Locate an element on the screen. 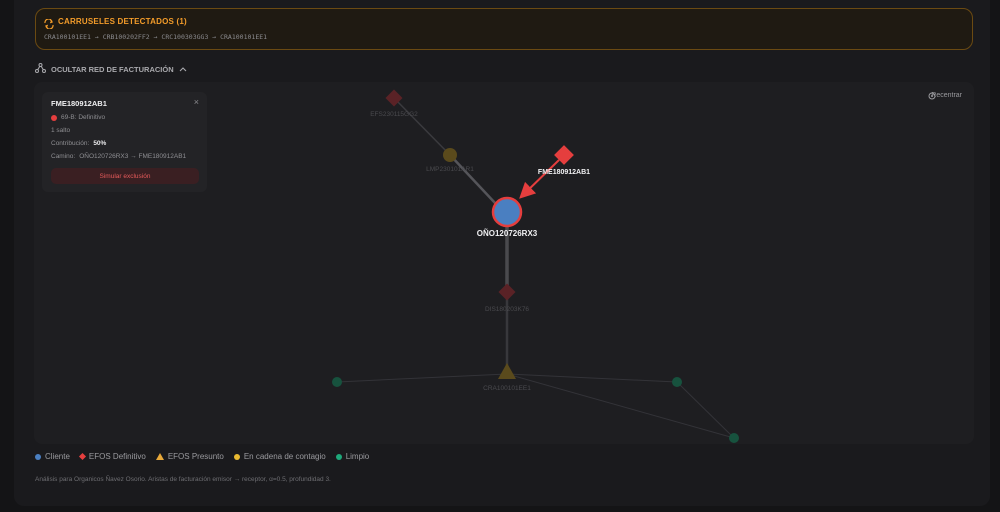 The image size is (1000, 512). repeat-icon is located at coordinates (49, 25).